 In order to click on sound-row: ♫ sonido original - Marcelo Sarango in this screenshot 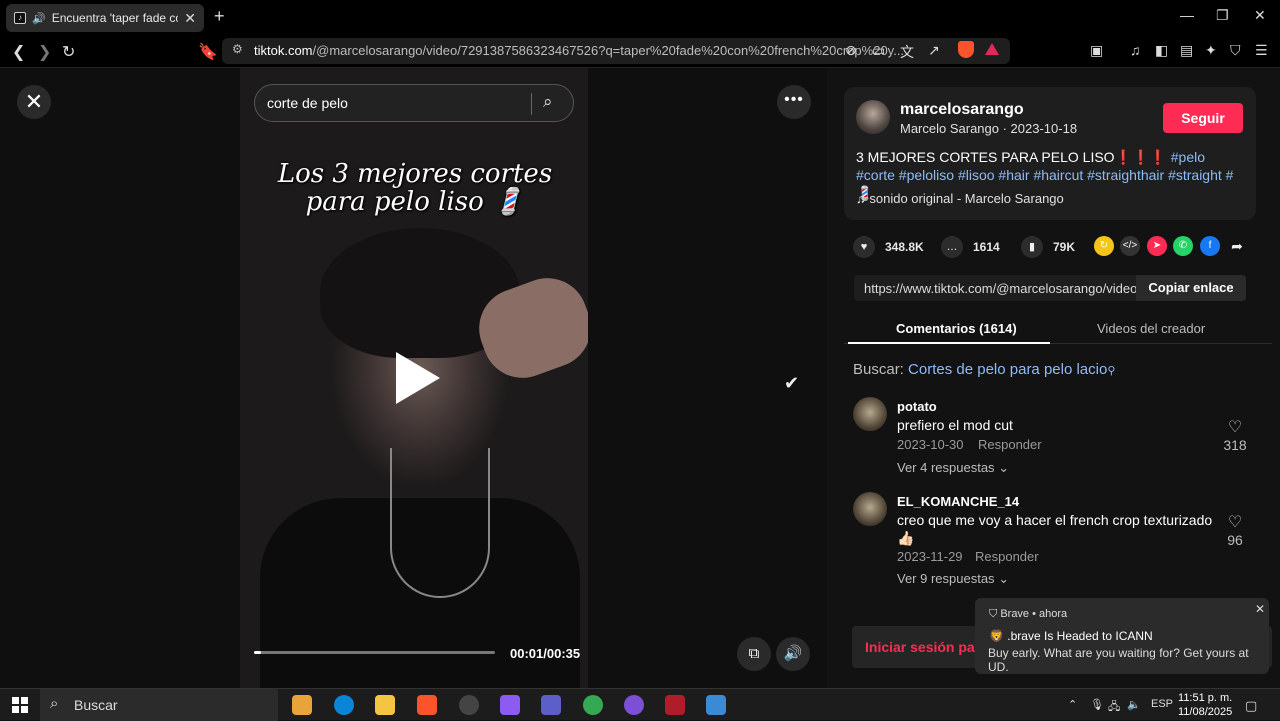, I will do `click(960, 198)`.